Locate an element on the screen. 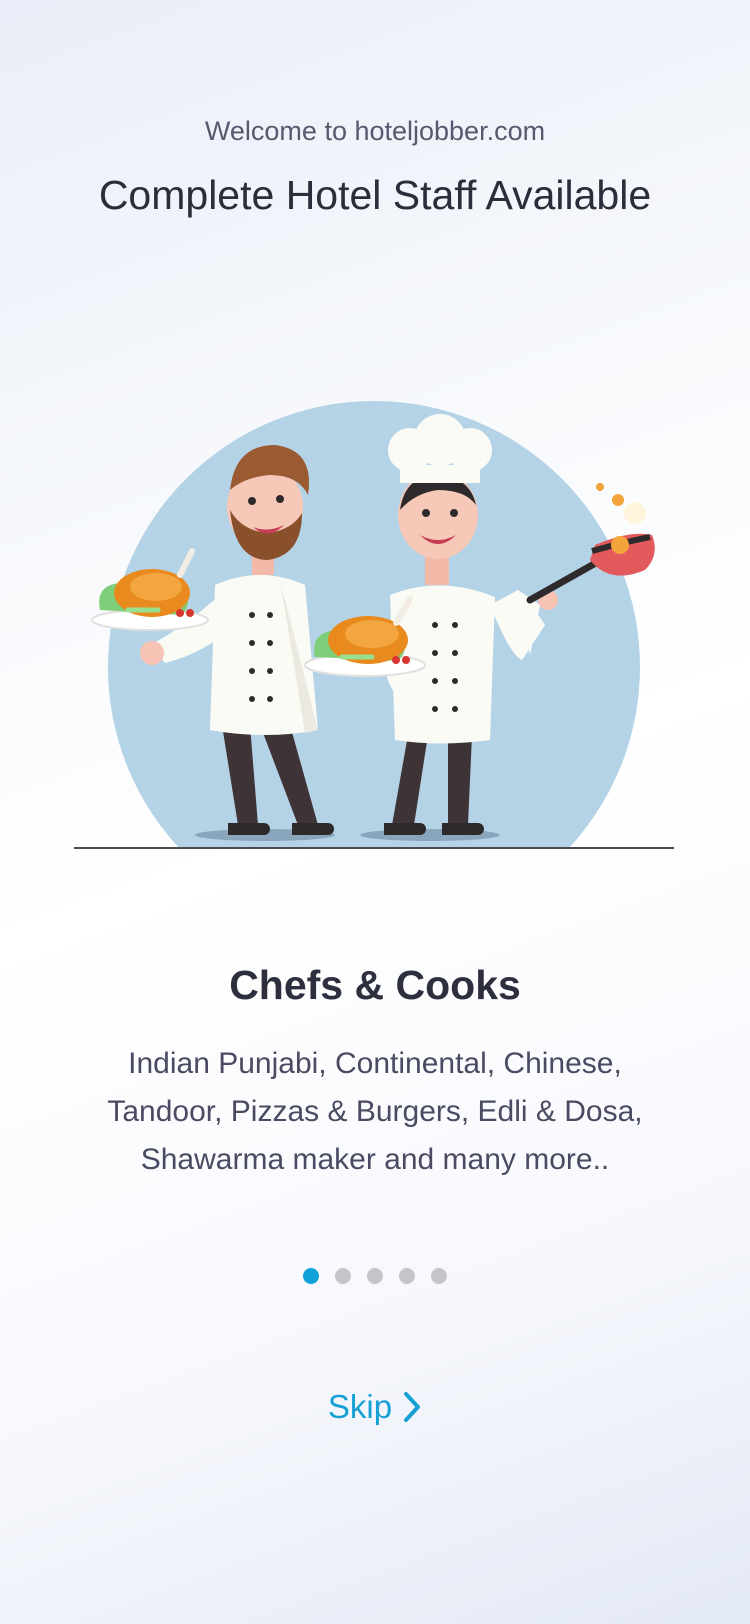  welcome-text: Welcome to hoteljobber.com is located at coordinates (375, 131).